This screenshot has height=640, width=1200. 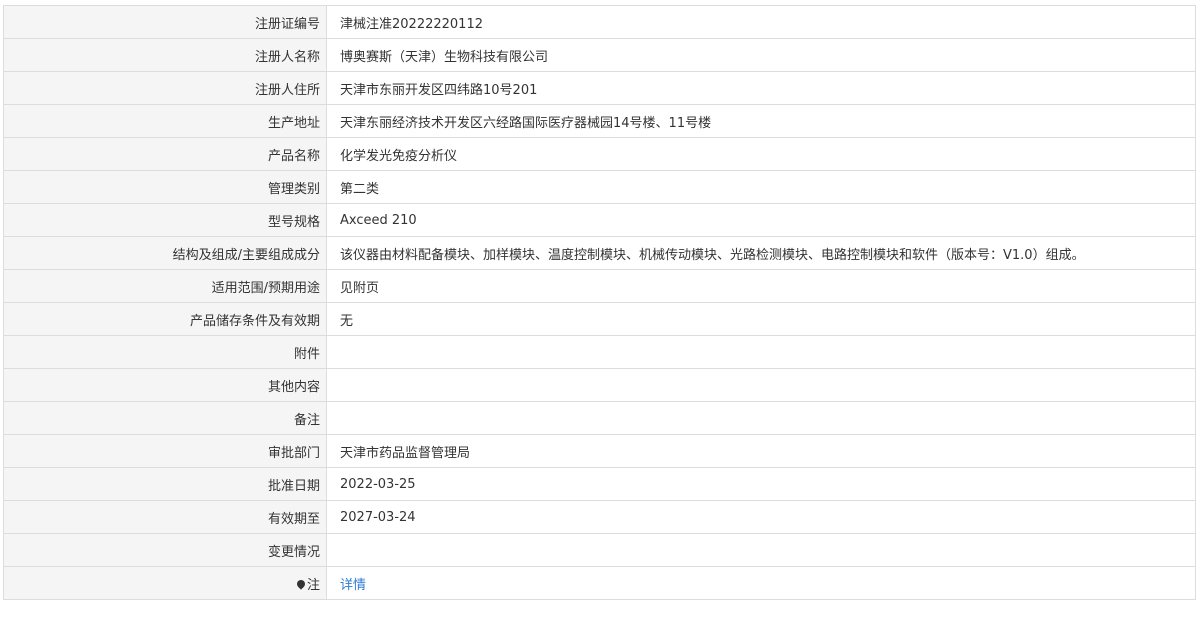 What do you see at coordinates (761, 88) in the screenshot?
I see `field-value: 天津市东丽开发区四纬路10号201` at bounding box center [761, 88].